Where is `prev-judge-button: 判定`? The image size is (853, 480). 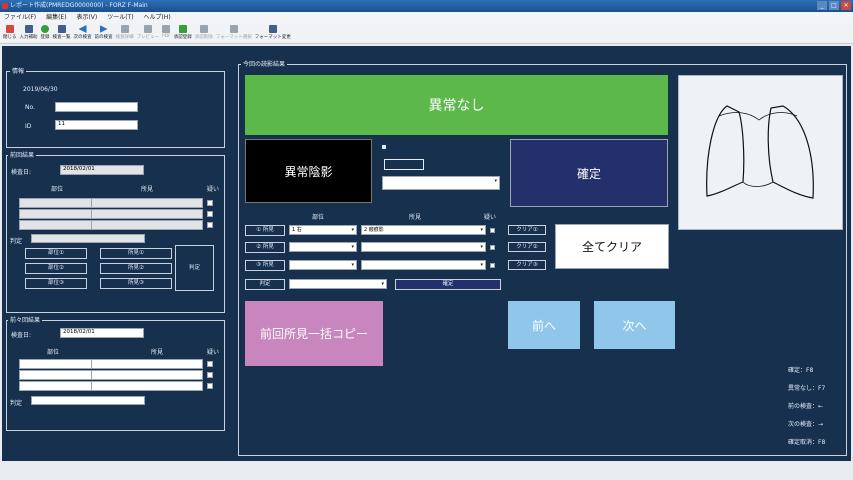 prev-judge-button: 判定 is located at coordinates (194, 268).